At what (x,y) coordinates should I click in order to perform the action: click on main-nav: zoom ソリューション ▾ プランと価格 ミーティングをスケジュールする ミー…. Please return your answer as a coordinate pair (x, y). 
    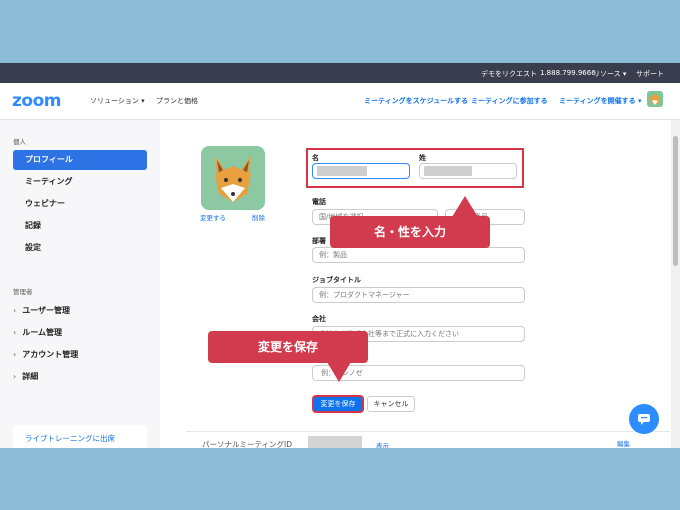
    Looking at the image, I should click on (340, 101).